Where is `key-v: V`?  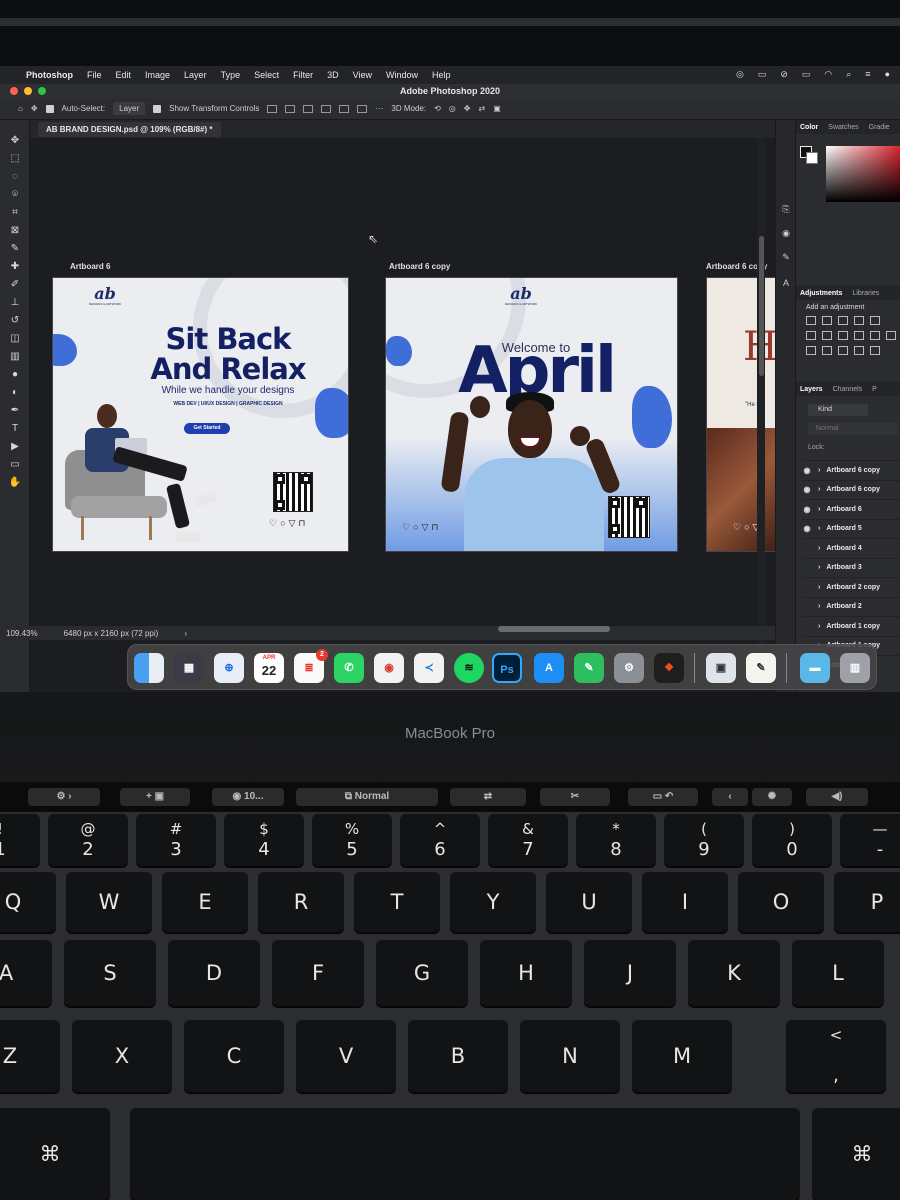 key-v: V is located at coordinates (346, 1056).